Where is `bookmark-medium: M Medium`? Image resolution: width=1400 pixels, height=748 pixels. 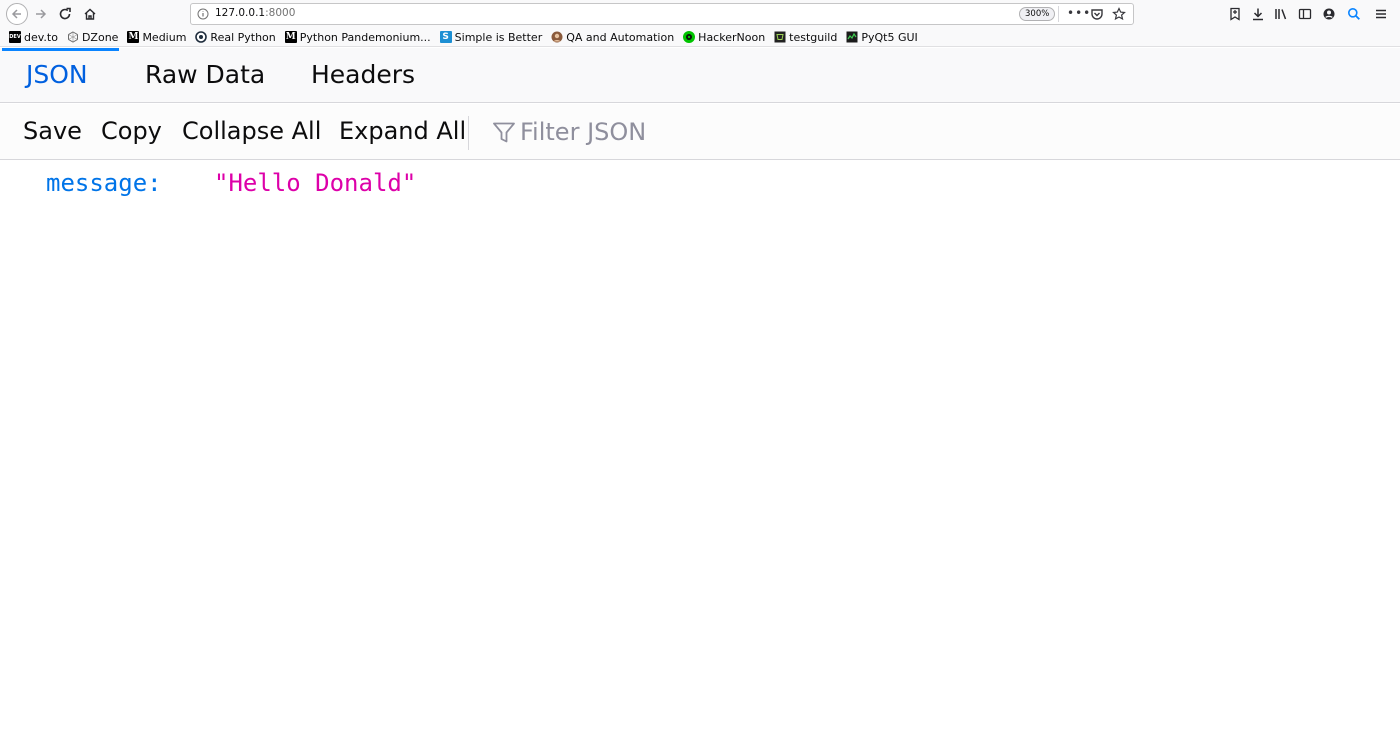 bookmark-medium: M Medium is located at coordinates (156, 37).